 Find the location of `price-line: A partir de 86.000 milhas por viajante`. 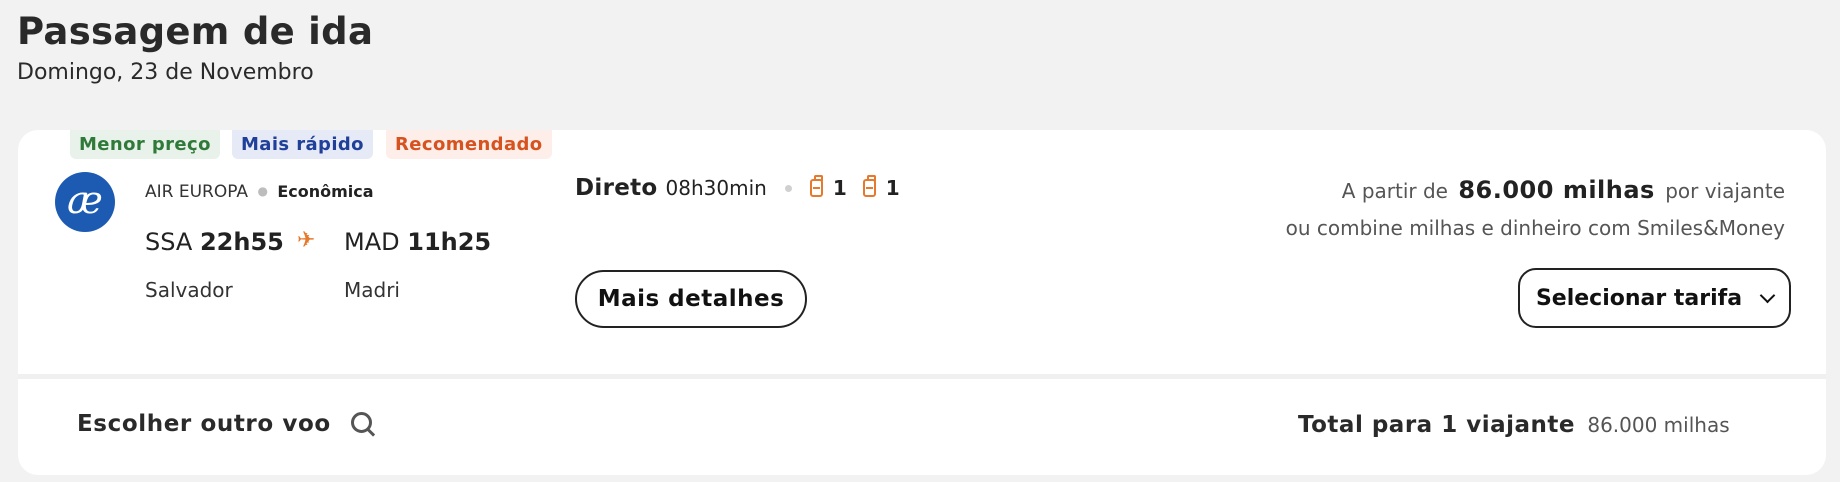

price-line: A partir de 86.000 milhas por viajante is located at coordinates (1563, 190).